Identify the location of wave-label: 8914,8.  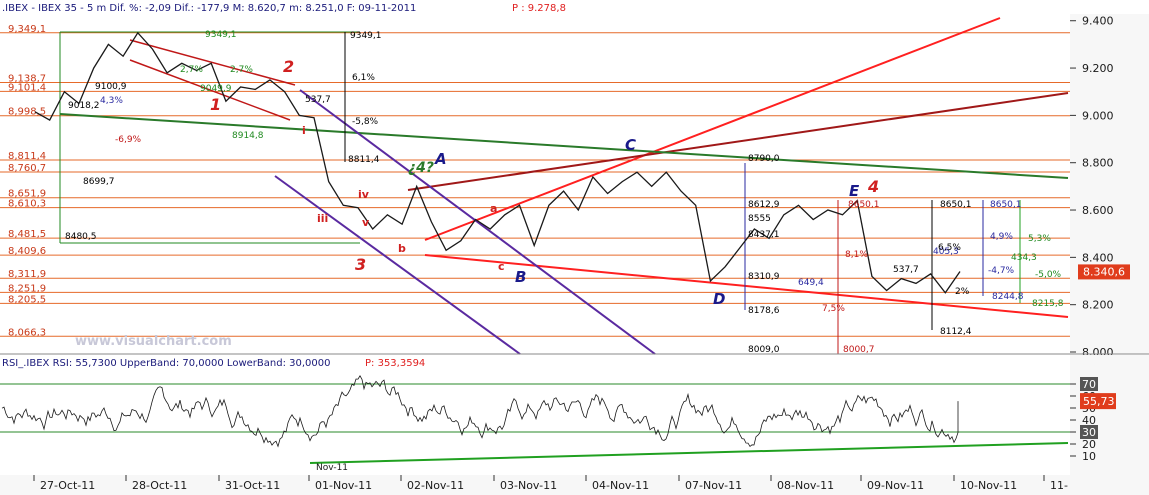
(248, 136).